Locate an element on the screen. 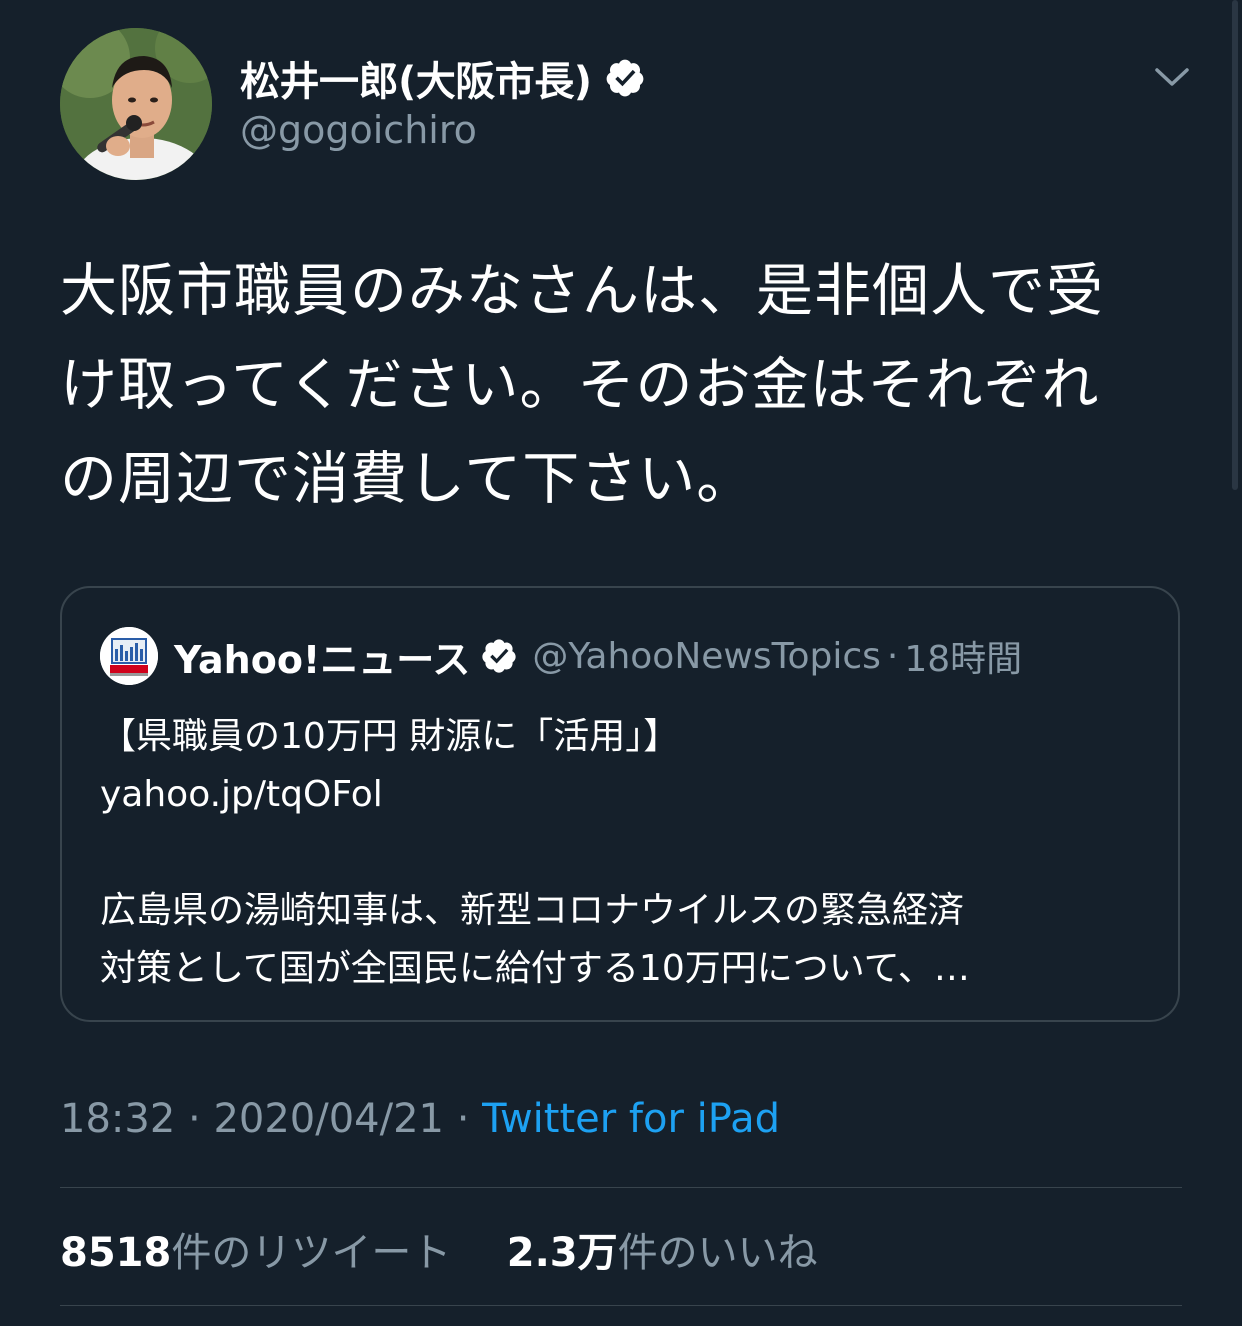 The image size is (1242, 1326). avatar is located at coordinates (136, 104).